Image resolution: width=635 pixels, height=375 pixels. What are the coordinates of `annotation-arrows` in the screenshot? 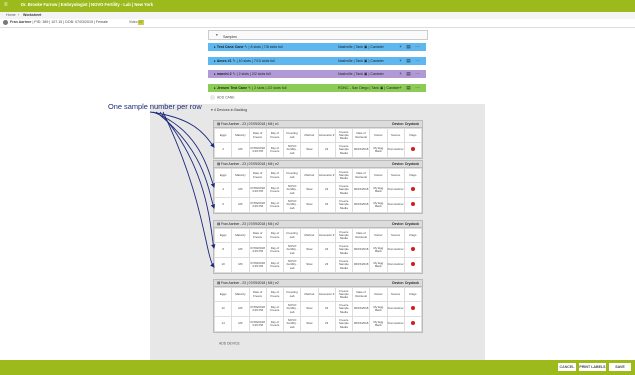 It's located at (182, 189).